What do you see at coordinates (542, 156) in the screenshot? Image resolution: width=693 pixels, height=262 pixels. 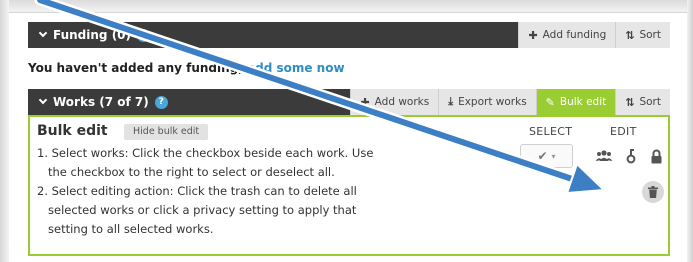 I see `checkmark-icon: ✔` at bounding box center [542, 156].